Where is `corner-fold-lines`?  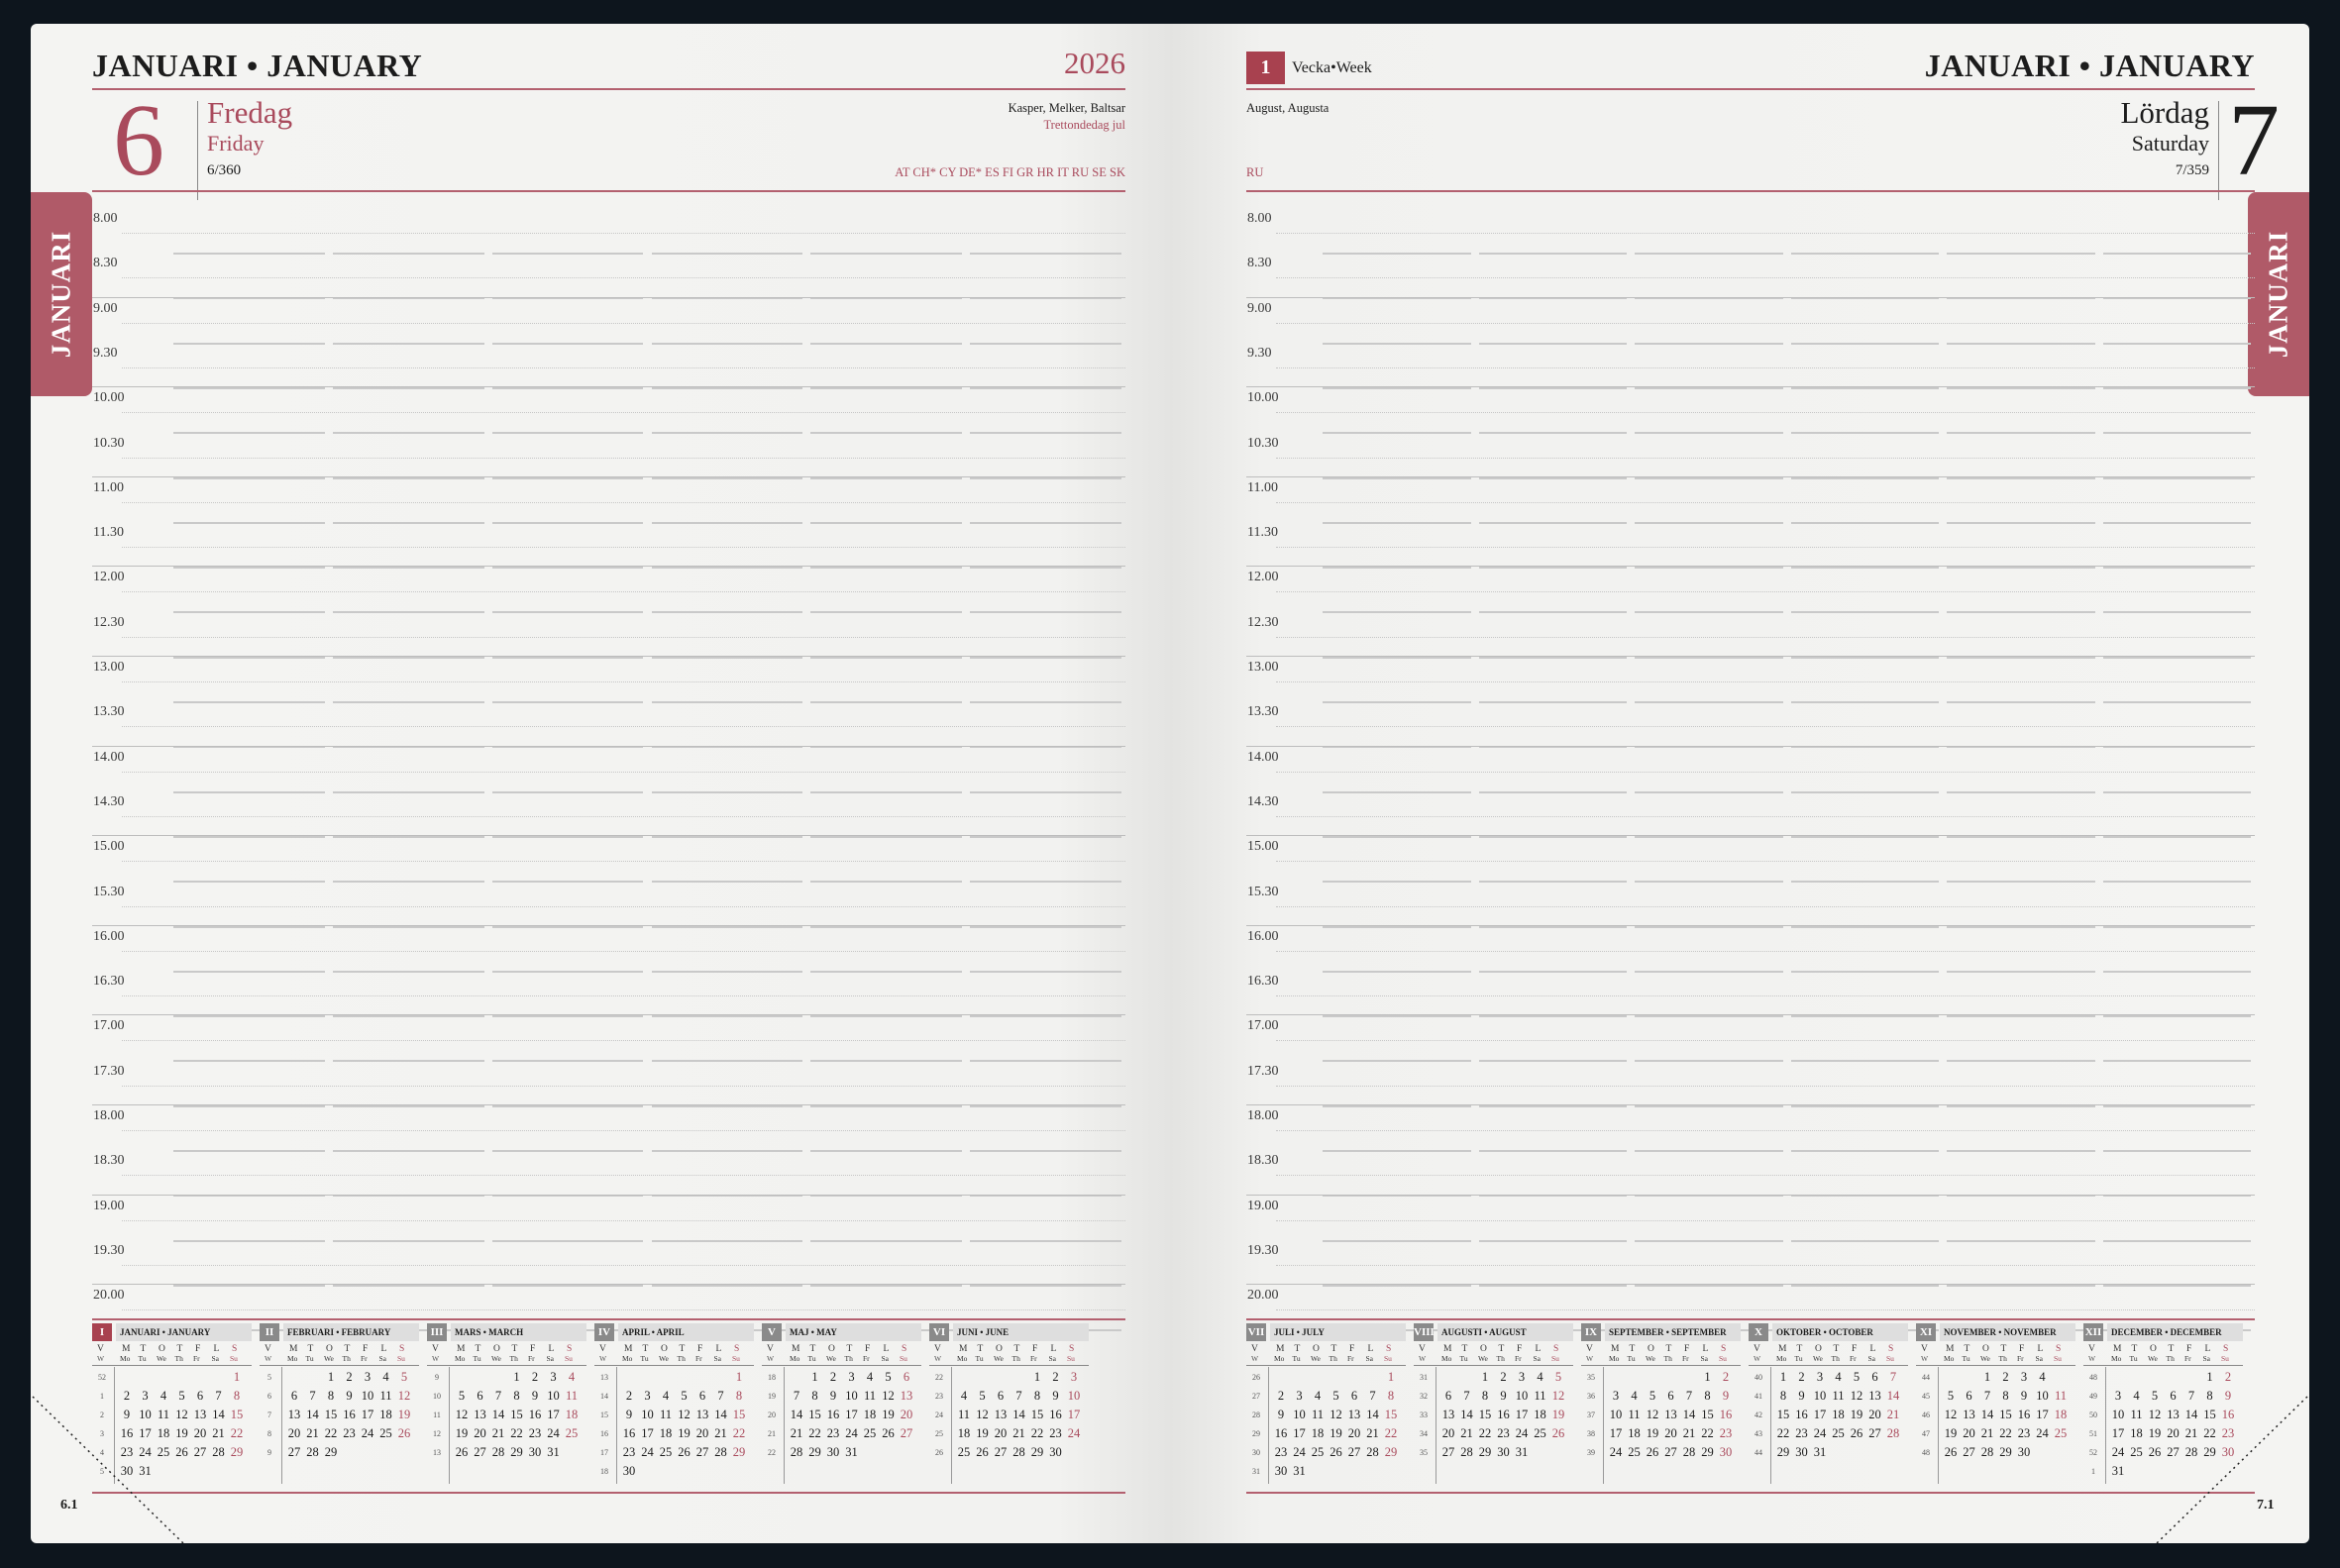 corner-fold-lines is located at coordinates (1170, 1470).